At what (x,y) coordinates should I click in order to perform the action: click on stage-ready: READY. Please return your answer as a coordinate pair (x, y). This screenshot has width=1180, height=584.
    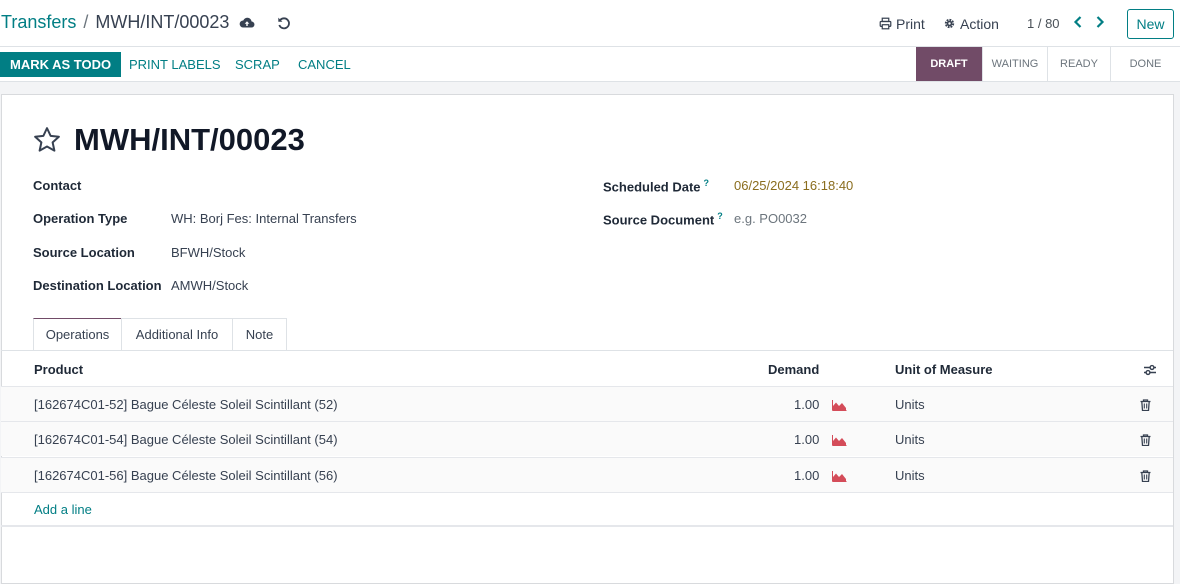
    Looking at the image, I should click on (1078, 64).